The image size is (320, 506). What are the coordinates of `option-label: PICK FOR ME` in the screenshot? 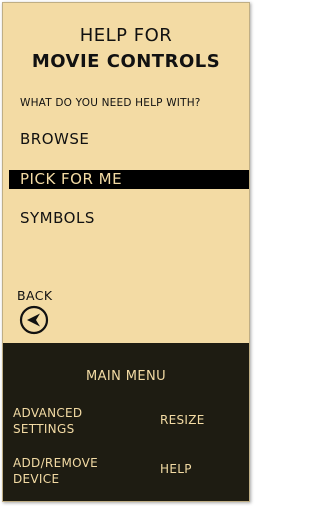 It's located at (71, 179).